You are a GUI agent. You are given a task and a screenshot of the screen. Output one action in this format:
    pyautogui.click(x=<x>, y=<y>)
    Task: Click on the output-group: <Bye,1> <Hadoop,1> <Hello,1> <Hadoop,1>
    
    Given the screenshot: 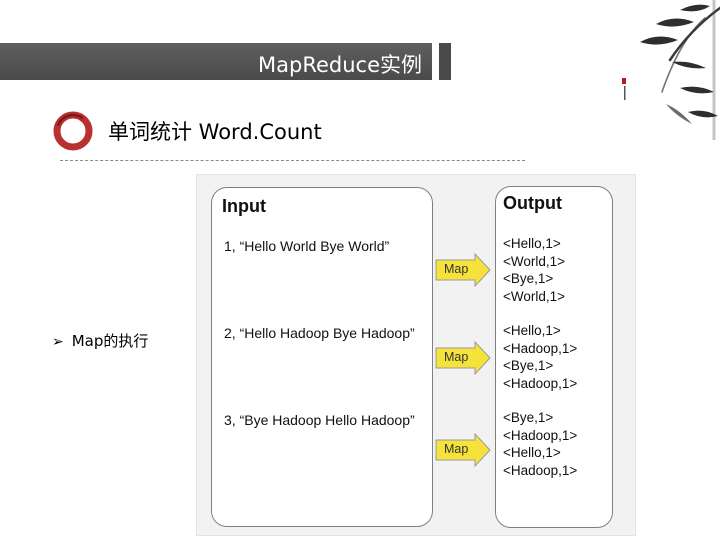 What is the action you would take?
    pyautogui.click(x=540, y=444)
    